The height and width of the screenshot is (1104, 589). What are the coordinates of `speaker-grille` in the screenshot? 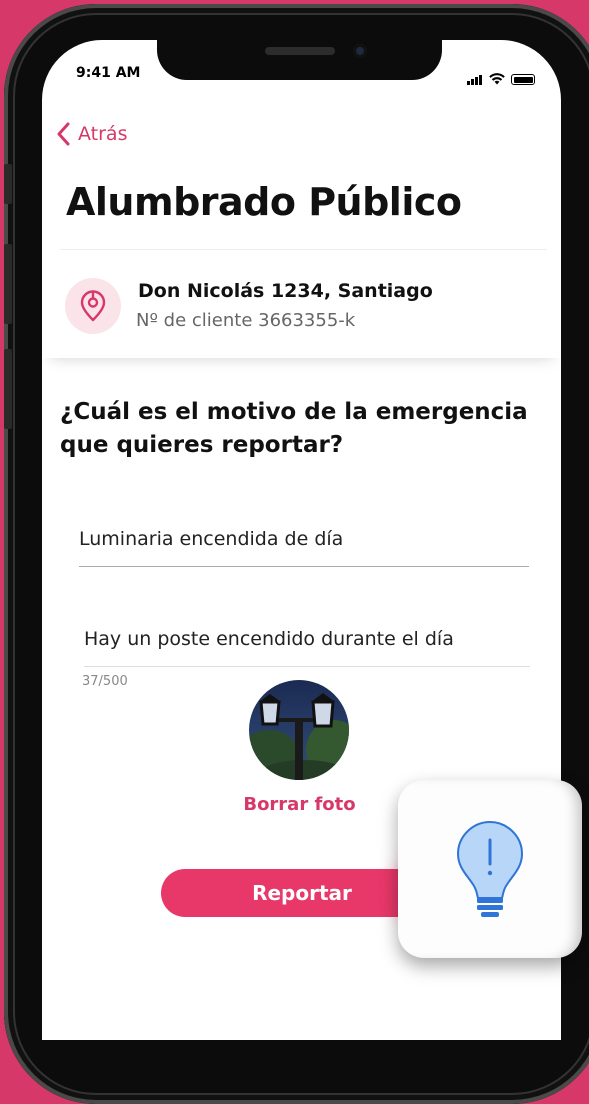 It's located at (300, 51).